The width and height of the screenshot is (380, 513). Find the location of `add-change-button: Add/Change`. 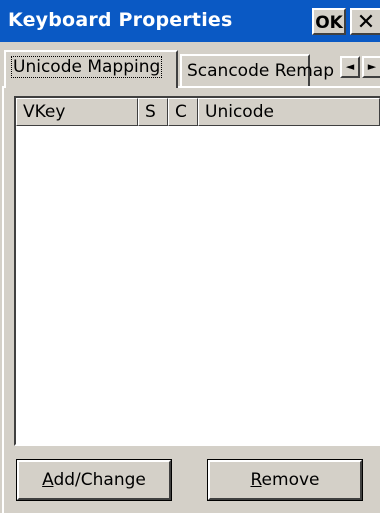

add-change-button: Add/Change is located at coordinates (94, 480).